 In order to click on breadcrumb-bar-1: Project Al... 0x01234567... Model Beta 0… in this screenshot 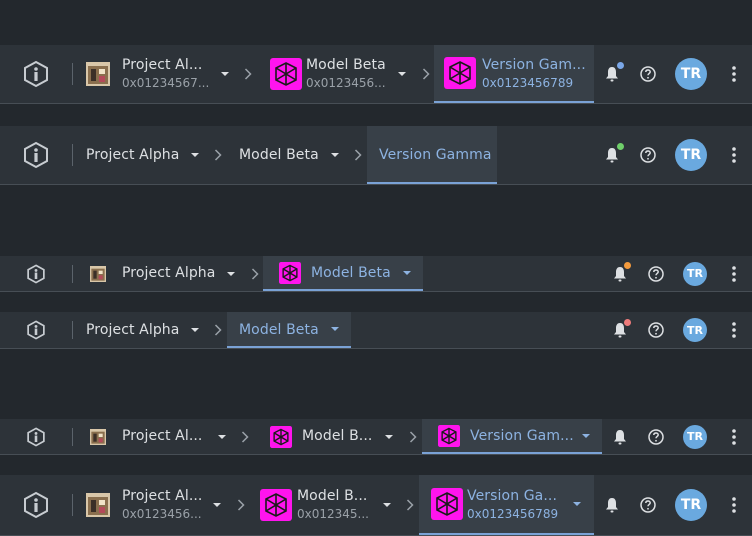, I will do `click(376, 74)`.